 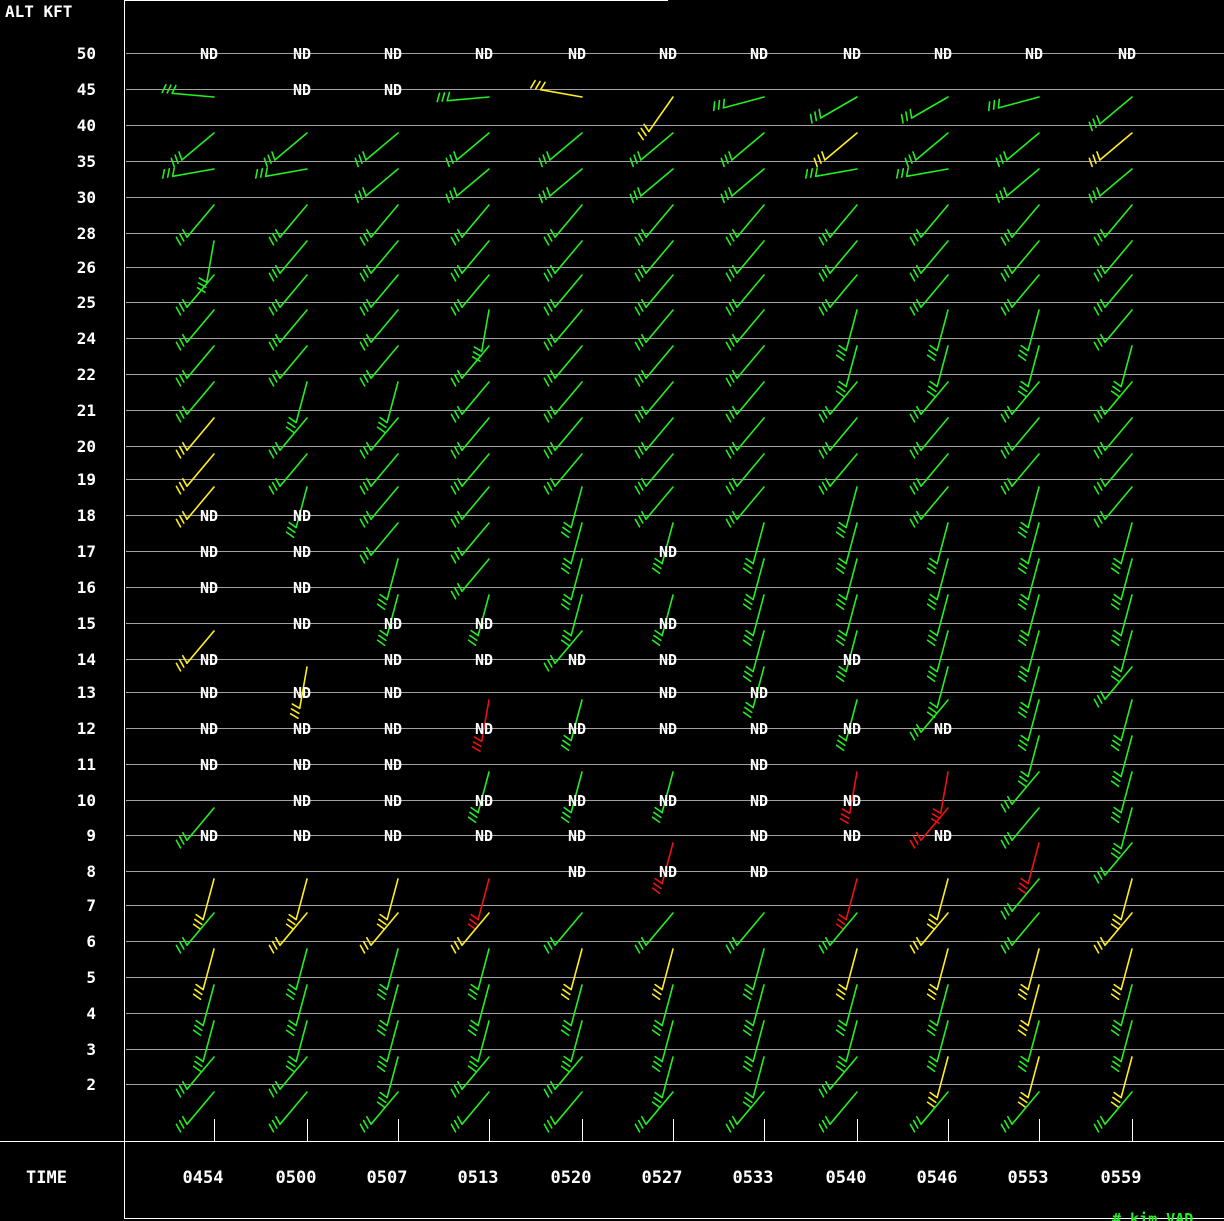 I want to click on altitude-label-16: 16, so click(x=86, y=587).